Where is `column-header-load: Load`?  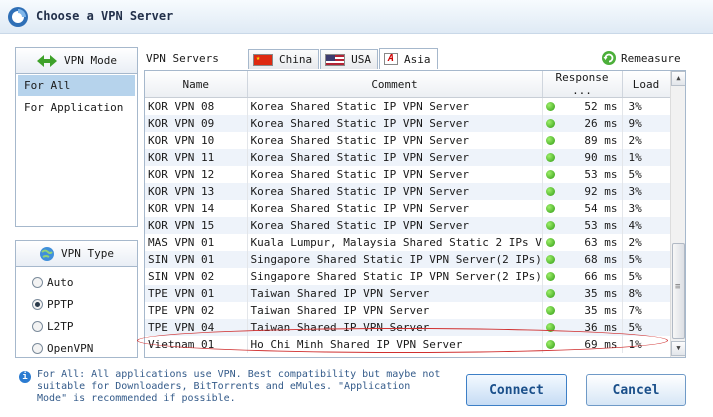
column-header-load: Load is located at coordinates (646, 84).